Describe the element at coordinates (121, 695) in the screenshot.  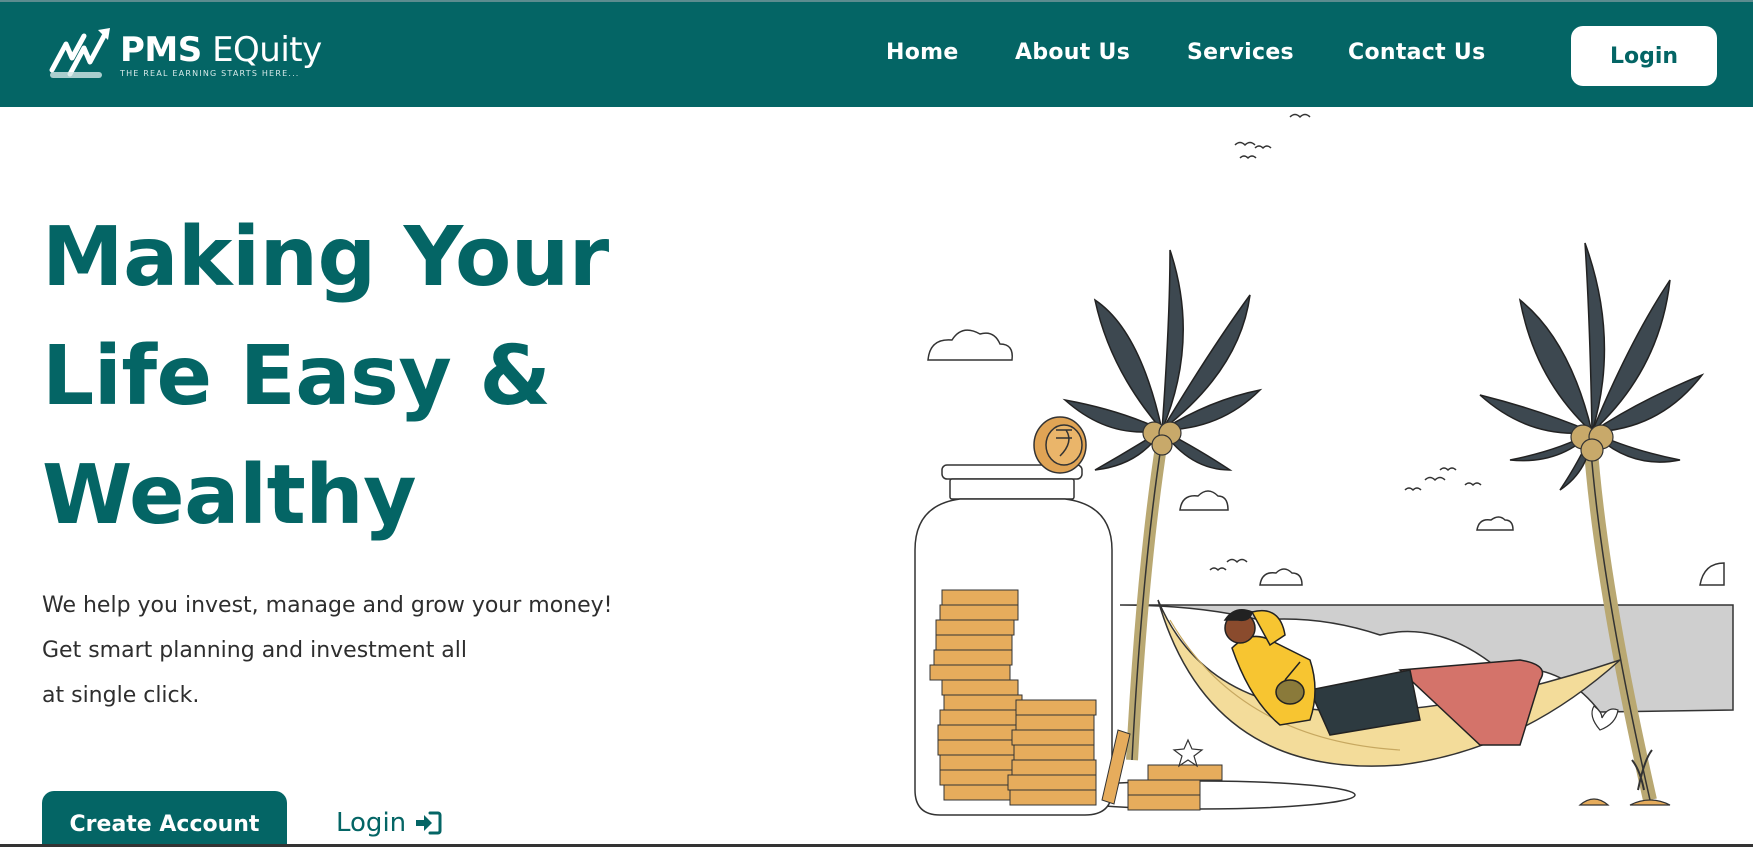
I see `hero-description-line-3: at single click.` at that location.